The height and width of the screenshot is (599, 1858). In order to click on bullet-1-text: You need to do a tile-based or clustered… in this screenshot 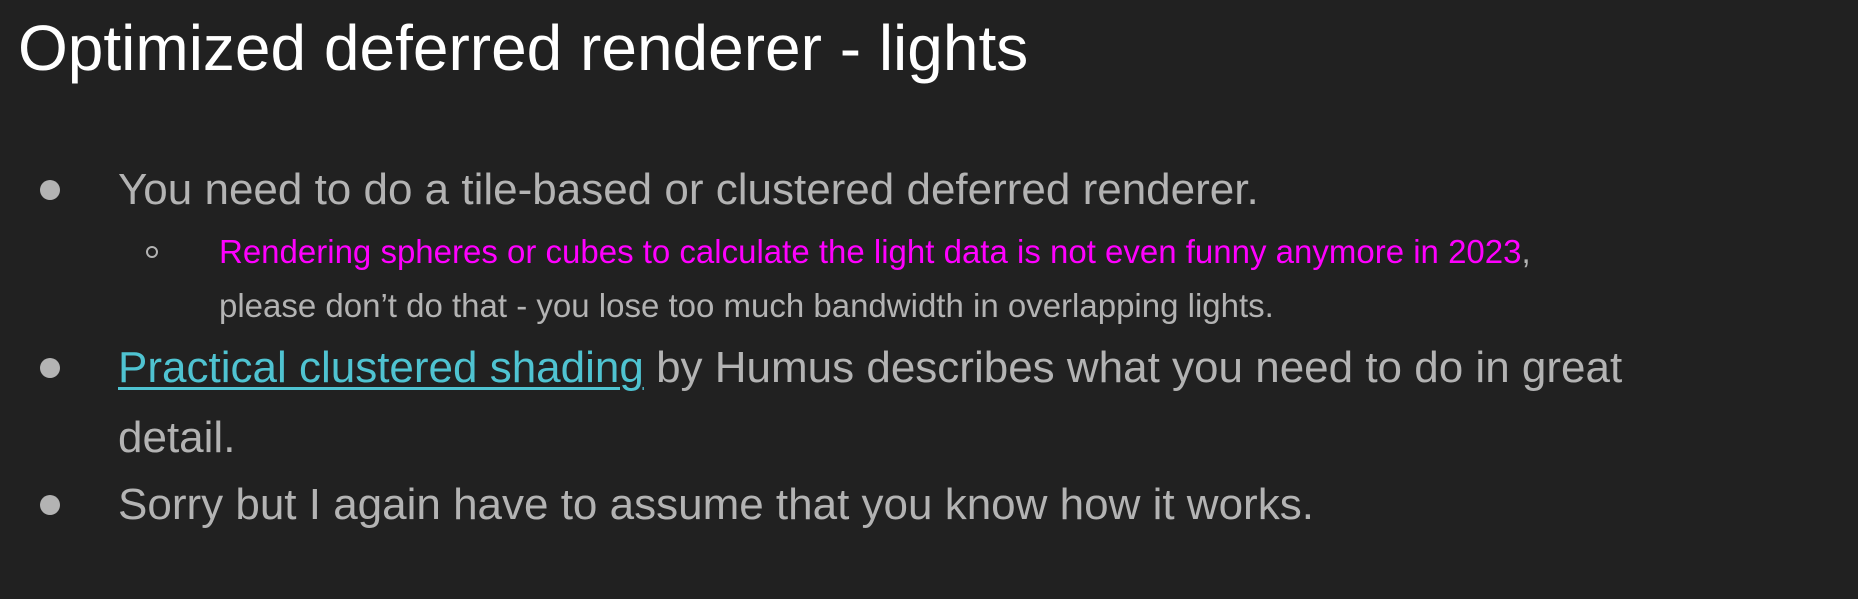, I will do `click(688, 189)`.